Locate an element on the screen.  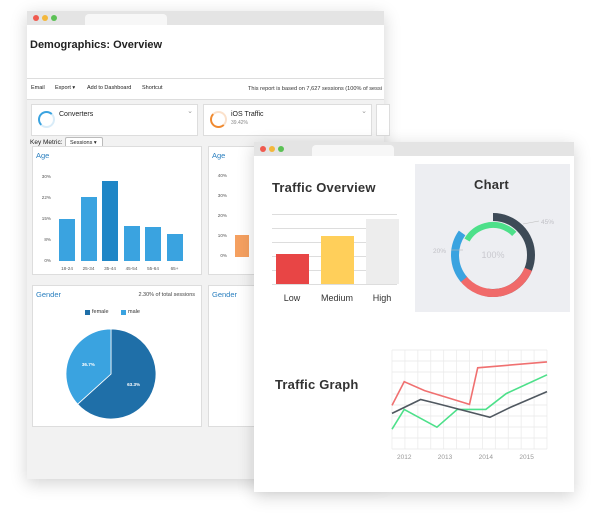
traffic-category-label: Low is located at coordinates (292, 298).